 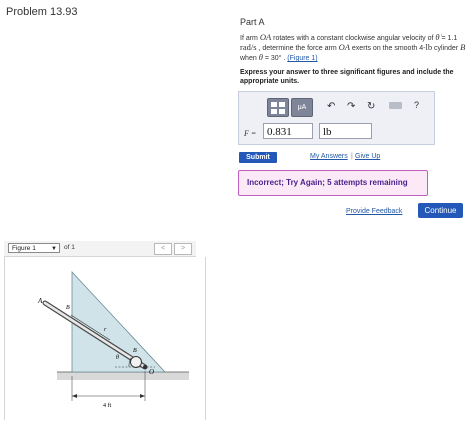 I want to click on ground, so click(x=123, y=376).